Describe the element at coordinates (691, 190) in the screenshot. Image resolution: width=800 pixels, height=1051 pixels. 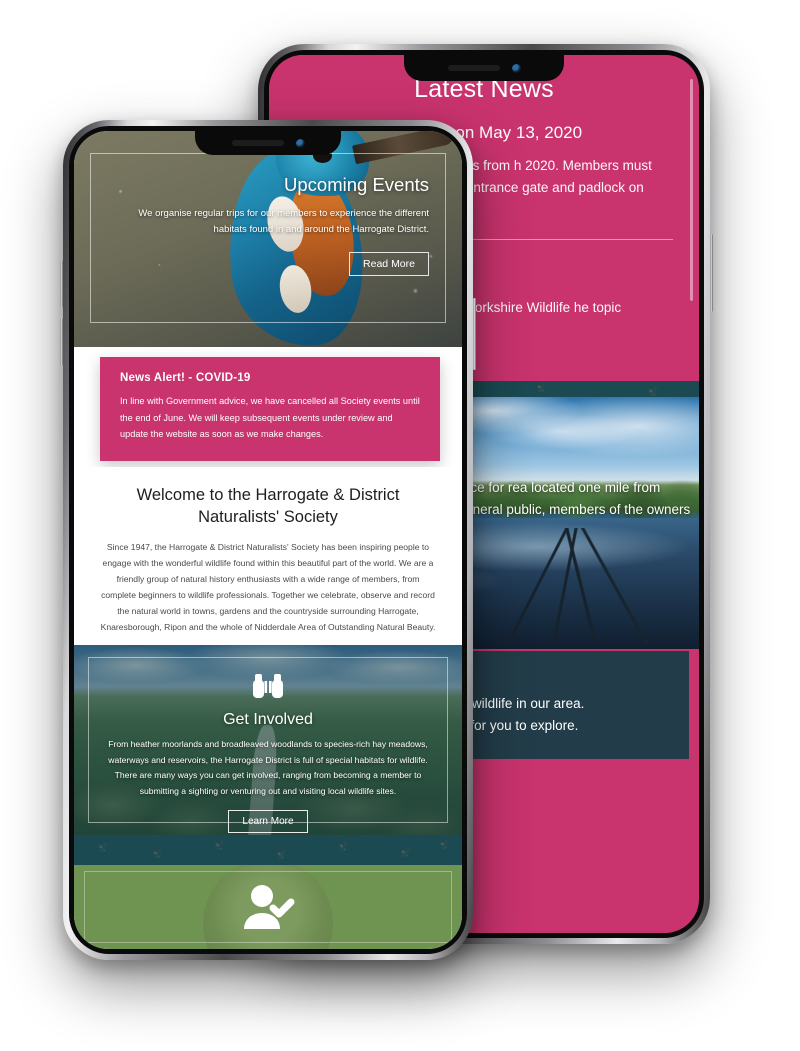
I see `news-scrollbar` at that location.